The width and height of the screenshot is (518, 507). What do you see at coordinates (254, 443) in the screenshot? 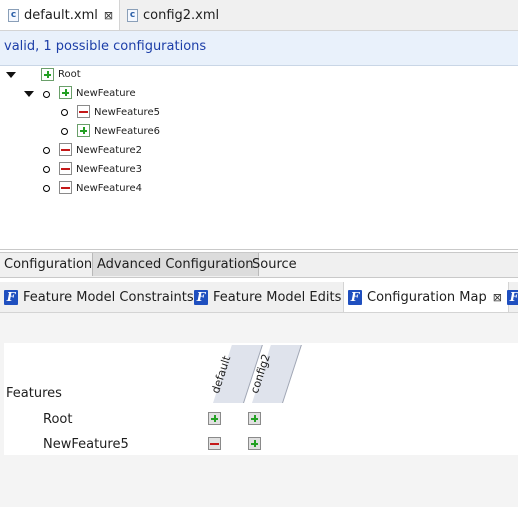
I see `map-cell-newfeature5-config2` at bounding box center [254, 443].